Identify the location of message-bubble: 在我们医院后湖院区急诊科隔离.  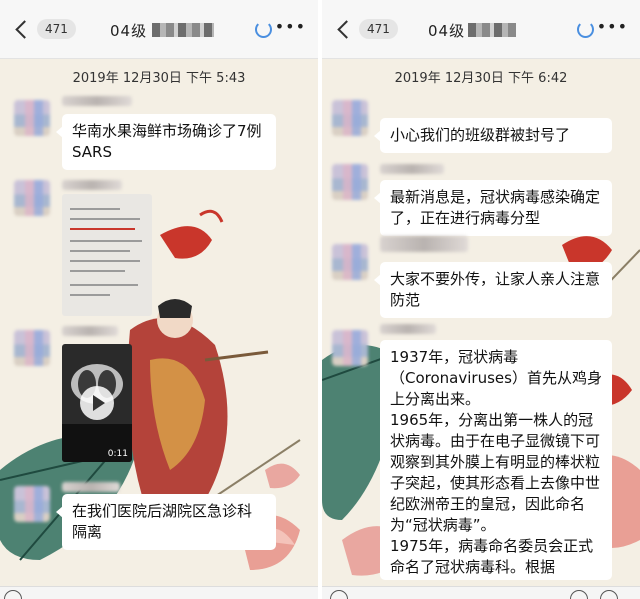
(166, 522).